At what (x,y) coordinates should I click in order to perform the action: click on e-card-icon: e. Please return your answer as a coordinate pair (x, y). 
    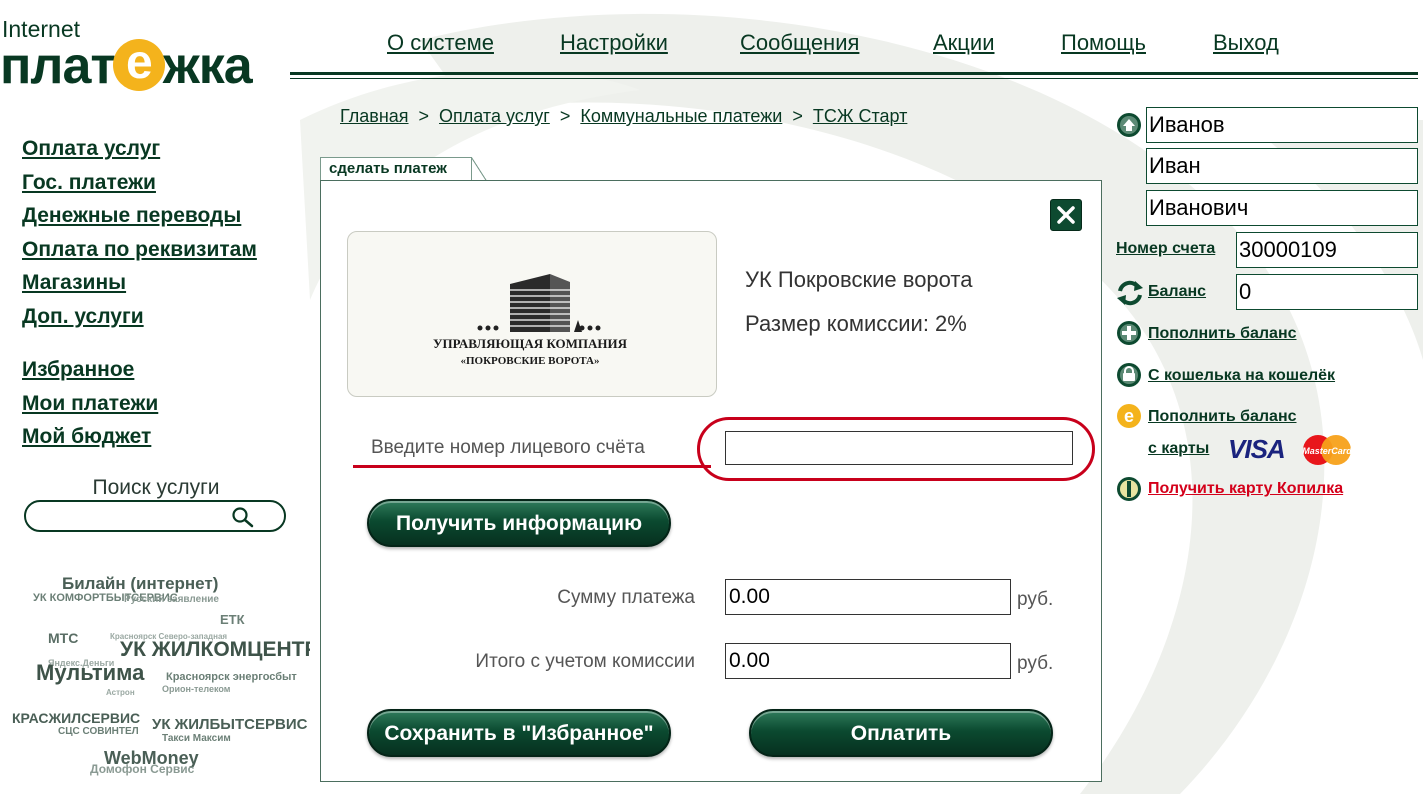
    Looking at the image, I should click on (1129, 416).